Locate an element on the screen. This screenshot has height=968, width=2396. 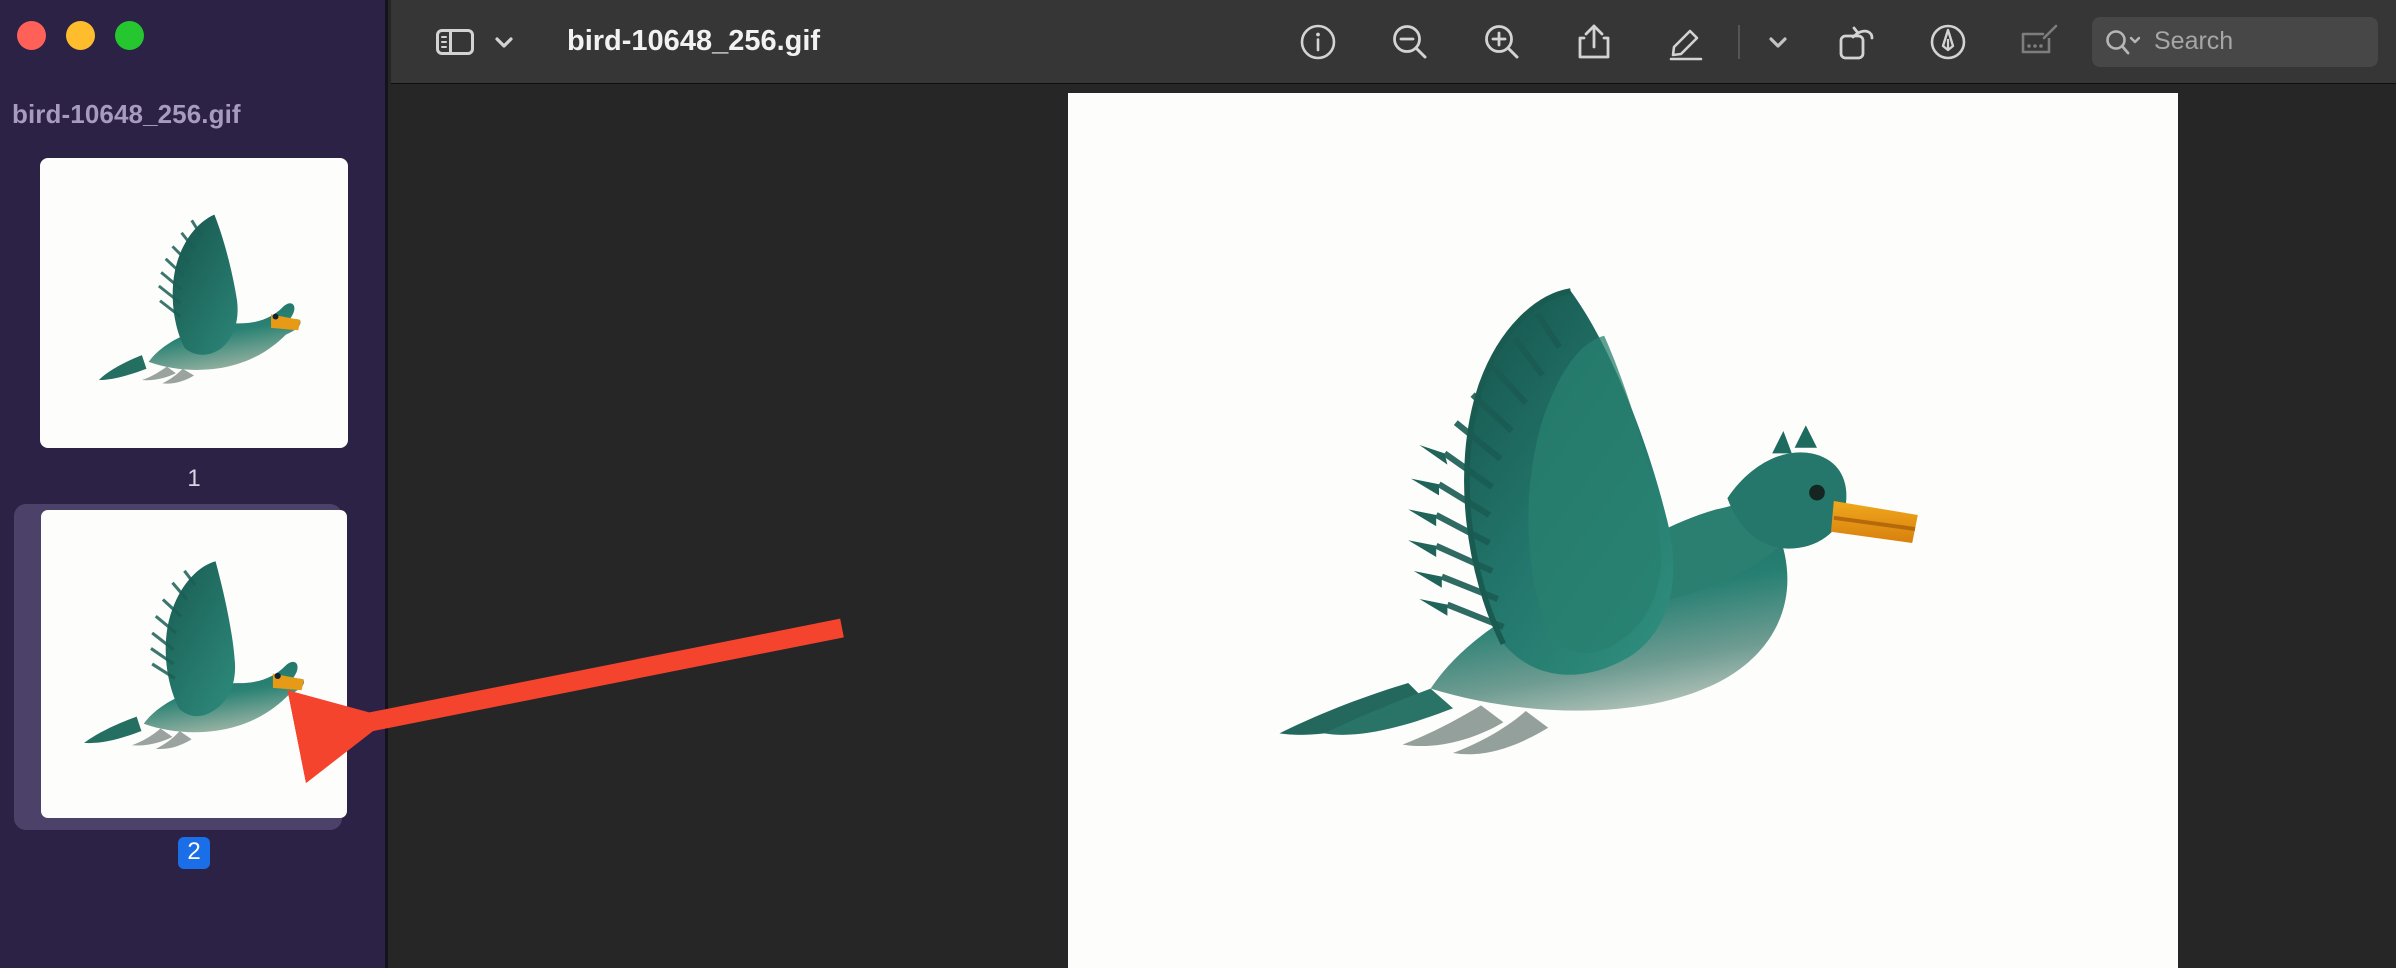
toolbar-divider is located at coordinates (1739, 41).